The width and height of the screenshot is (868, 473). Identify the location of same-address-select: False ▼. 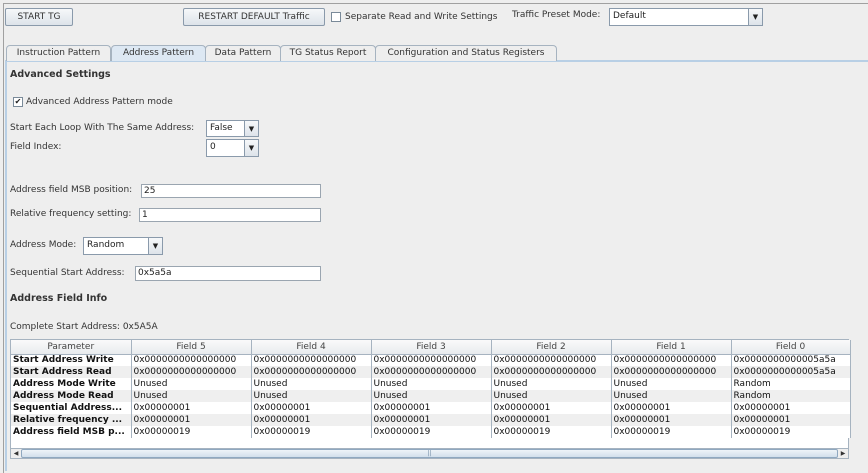
(232, 128).